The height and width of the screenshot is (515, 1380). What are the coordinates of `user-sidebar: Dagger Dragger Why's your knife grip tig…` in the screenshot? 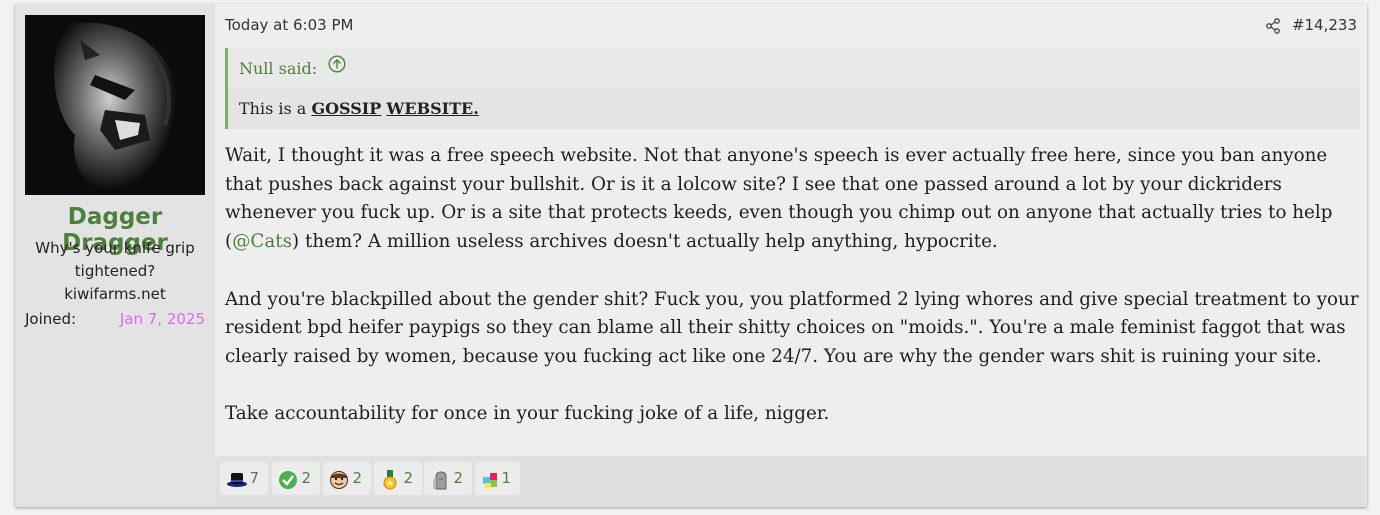 It's located at (115, 255).